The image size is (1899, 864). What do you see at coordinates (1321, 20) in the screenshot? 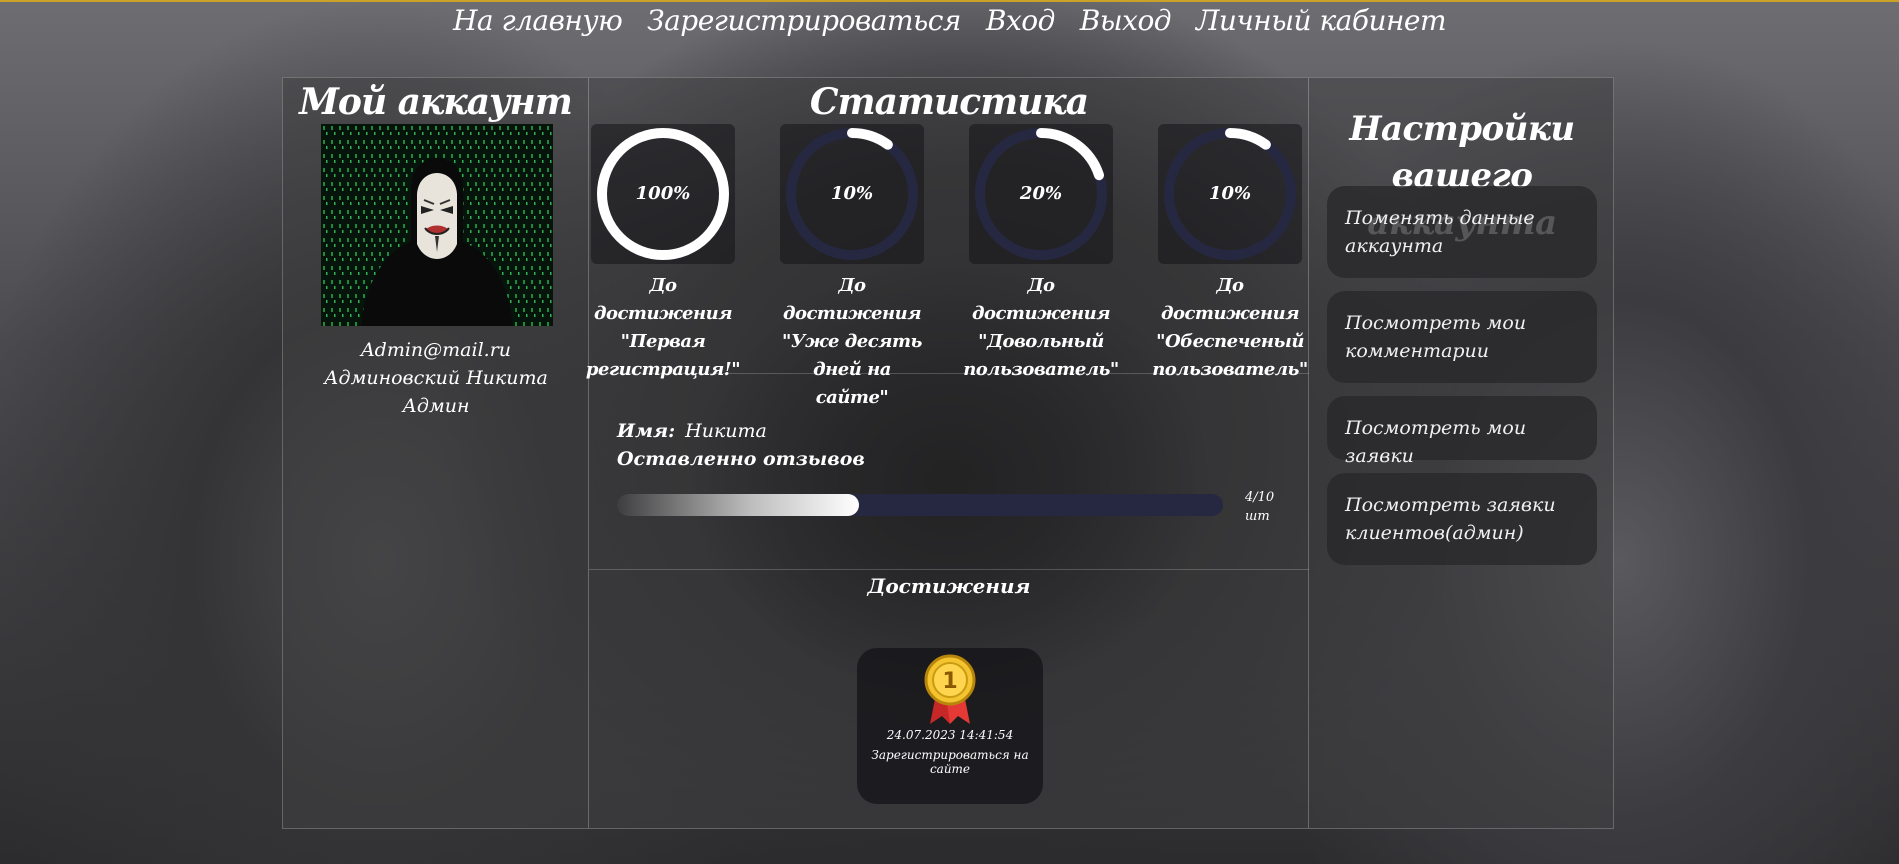
I see `nav-cabinet-link: Личный кабинет` at bounding box center [1321, 20].